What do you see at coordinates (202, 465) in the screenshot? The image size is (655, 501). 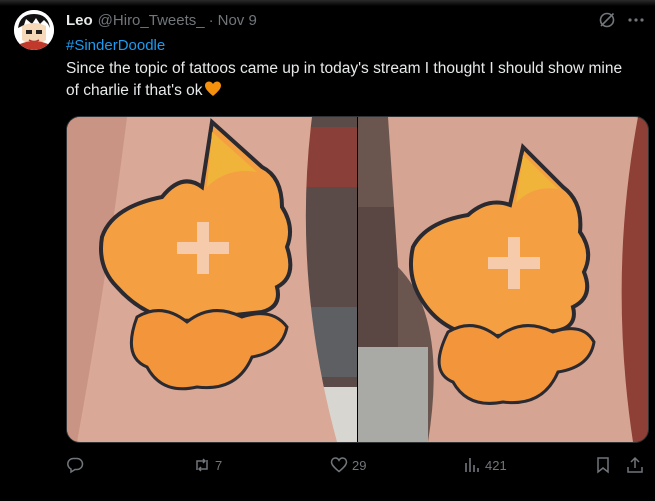 I see `retweet-icon` at bounding box center [202, 465].